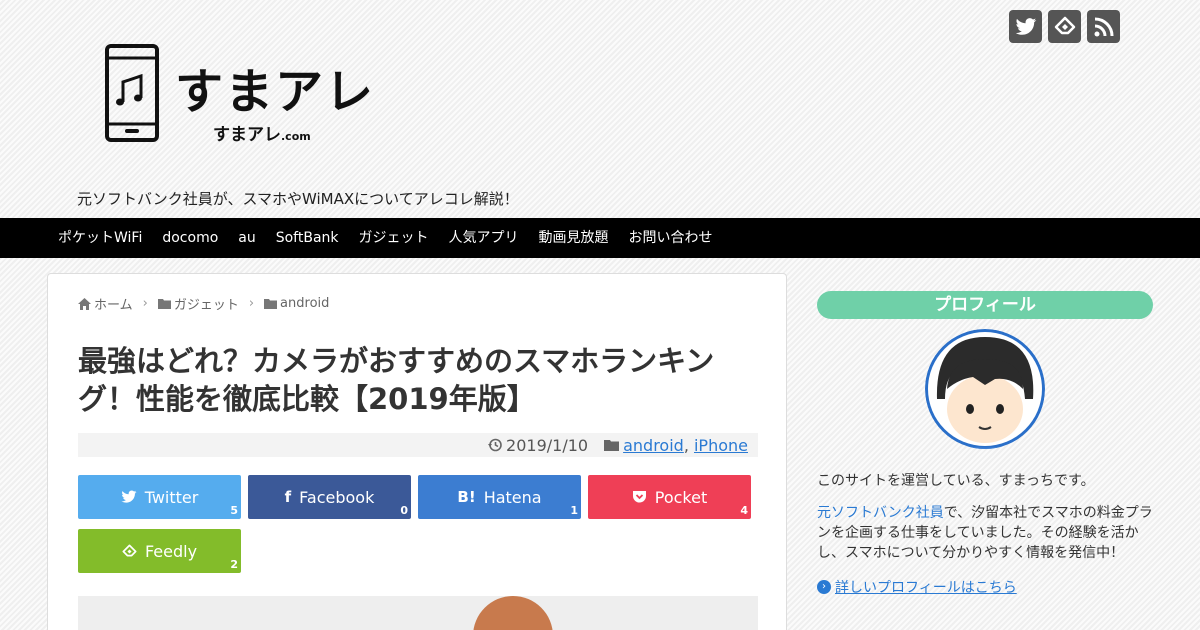 This screenshot has height=630, width=1200. What do you see at coordinates (574, 238) in the screenshot?
I see `nav-item-video-streaming: 動画見放題` at bounding box center [574, 238].